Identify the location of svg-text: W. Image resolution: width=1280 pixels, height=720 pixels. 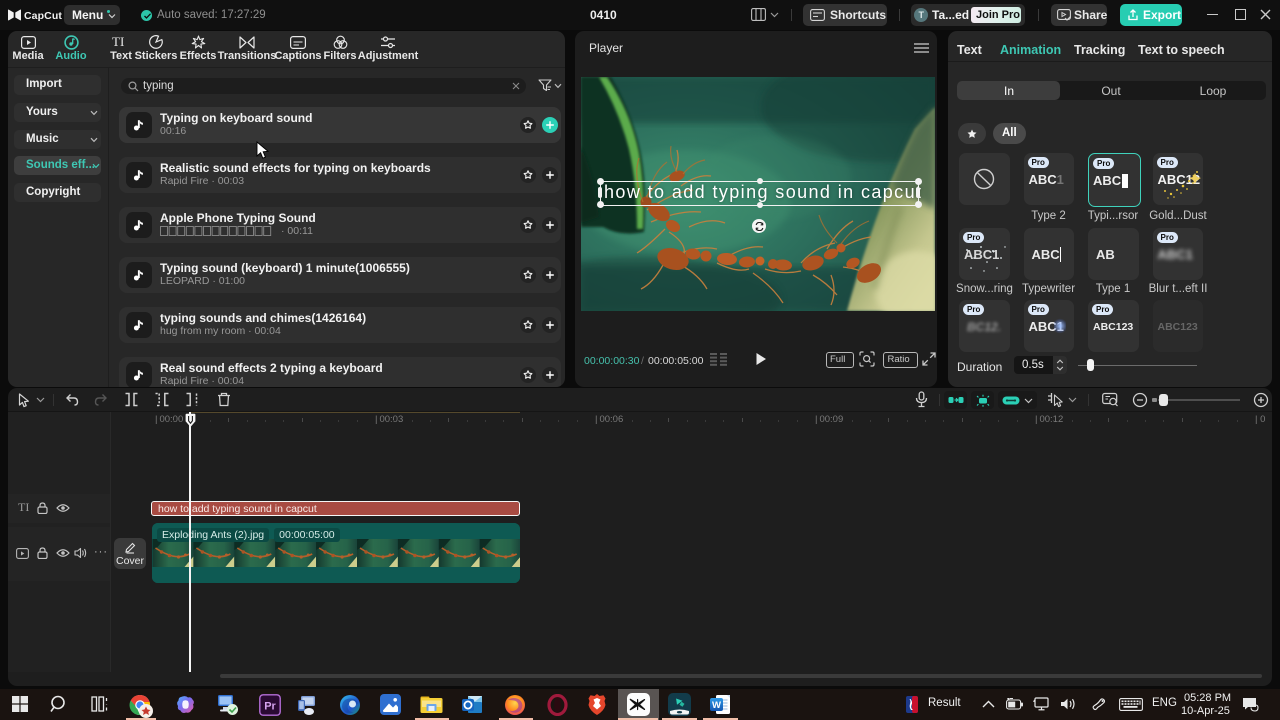
(716, 705).